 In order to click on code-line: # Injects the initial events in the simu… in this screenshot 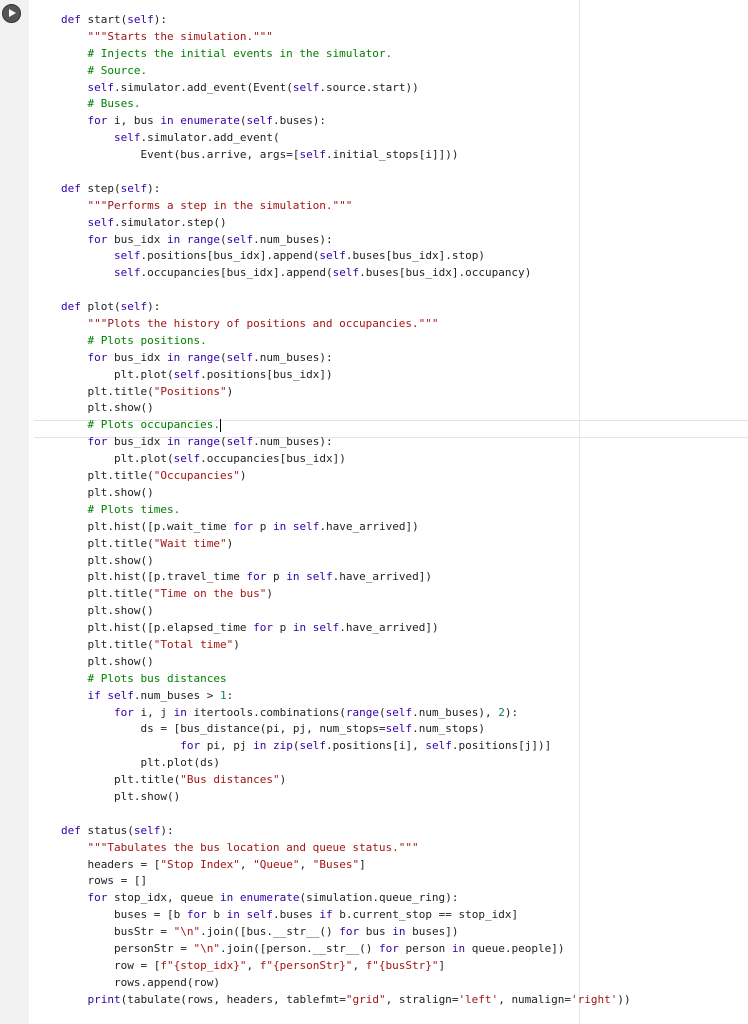, I will do `click(346, 54)`.